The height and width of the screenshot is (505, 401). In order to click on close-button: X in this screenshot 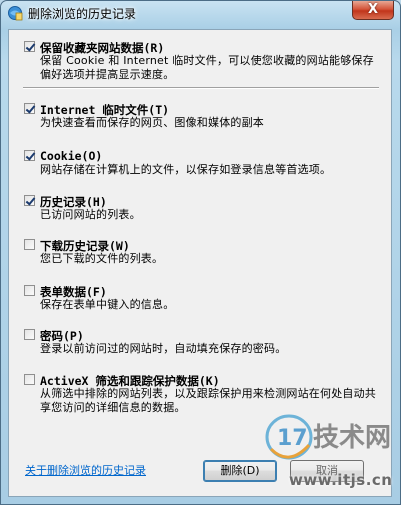, I will do `click(373, 10)`.